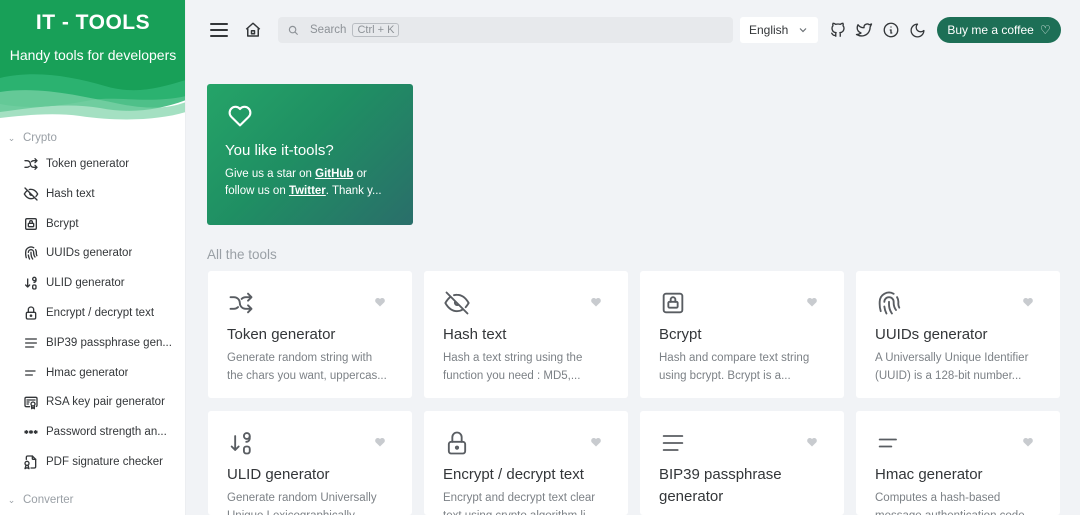  What do you see at coordinates (87, 372) in the screenshot?
I see `sidebar-item-label: Hmac generator` at bounding box center [87, 372].